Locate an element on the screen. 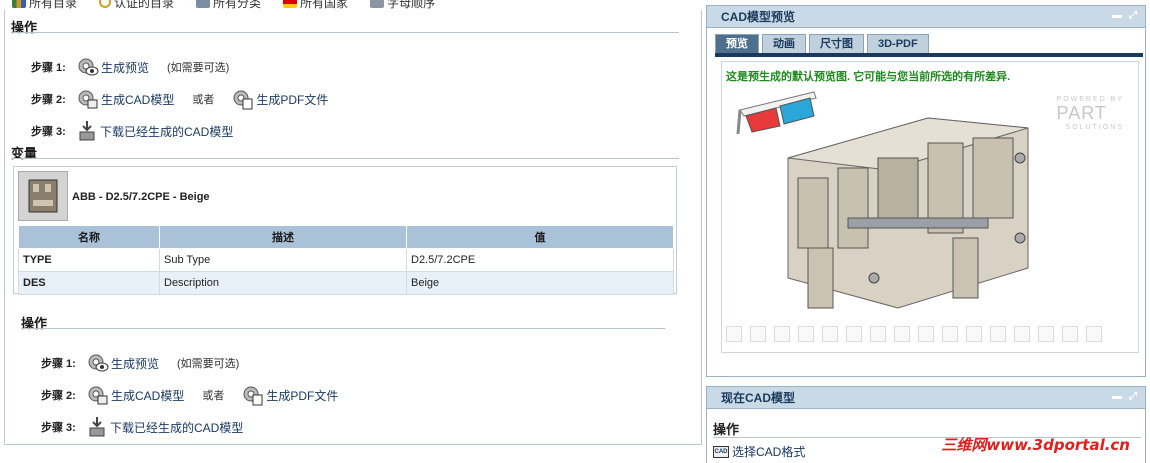 The image size is (1150, 463). divider is located at coordinates (345, 32).